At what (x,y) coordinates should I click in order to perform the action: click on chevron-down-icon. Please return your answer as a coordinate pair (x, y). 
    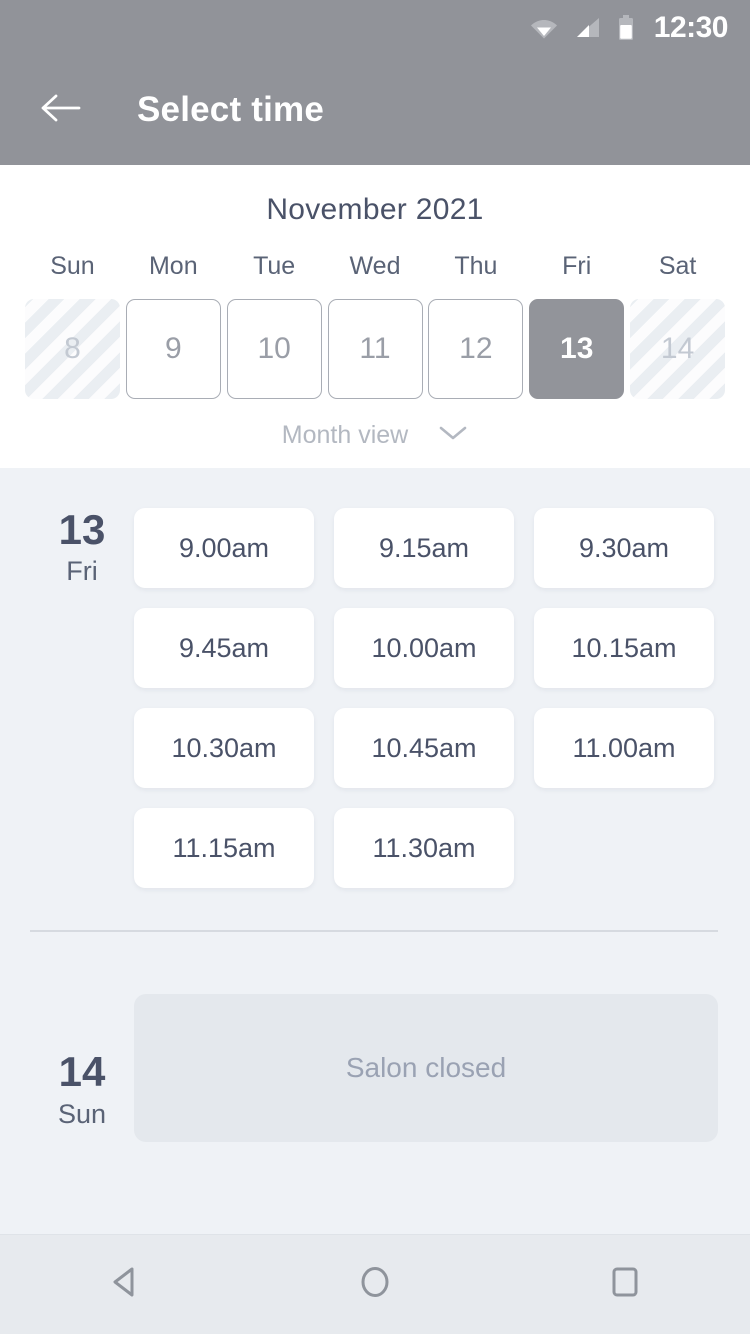
    Looking at the image, I should click on (453, 435).